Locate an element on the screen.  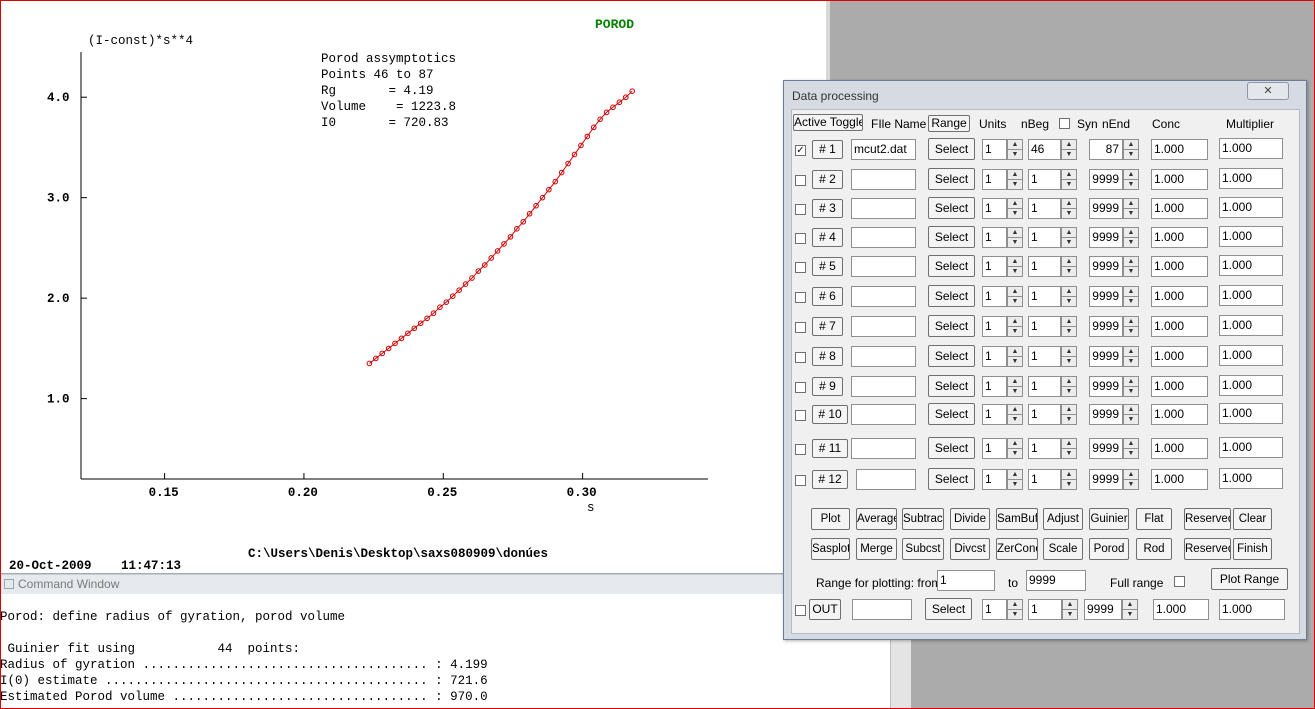
plot-button: Plot is located at coordinates (830, 519).